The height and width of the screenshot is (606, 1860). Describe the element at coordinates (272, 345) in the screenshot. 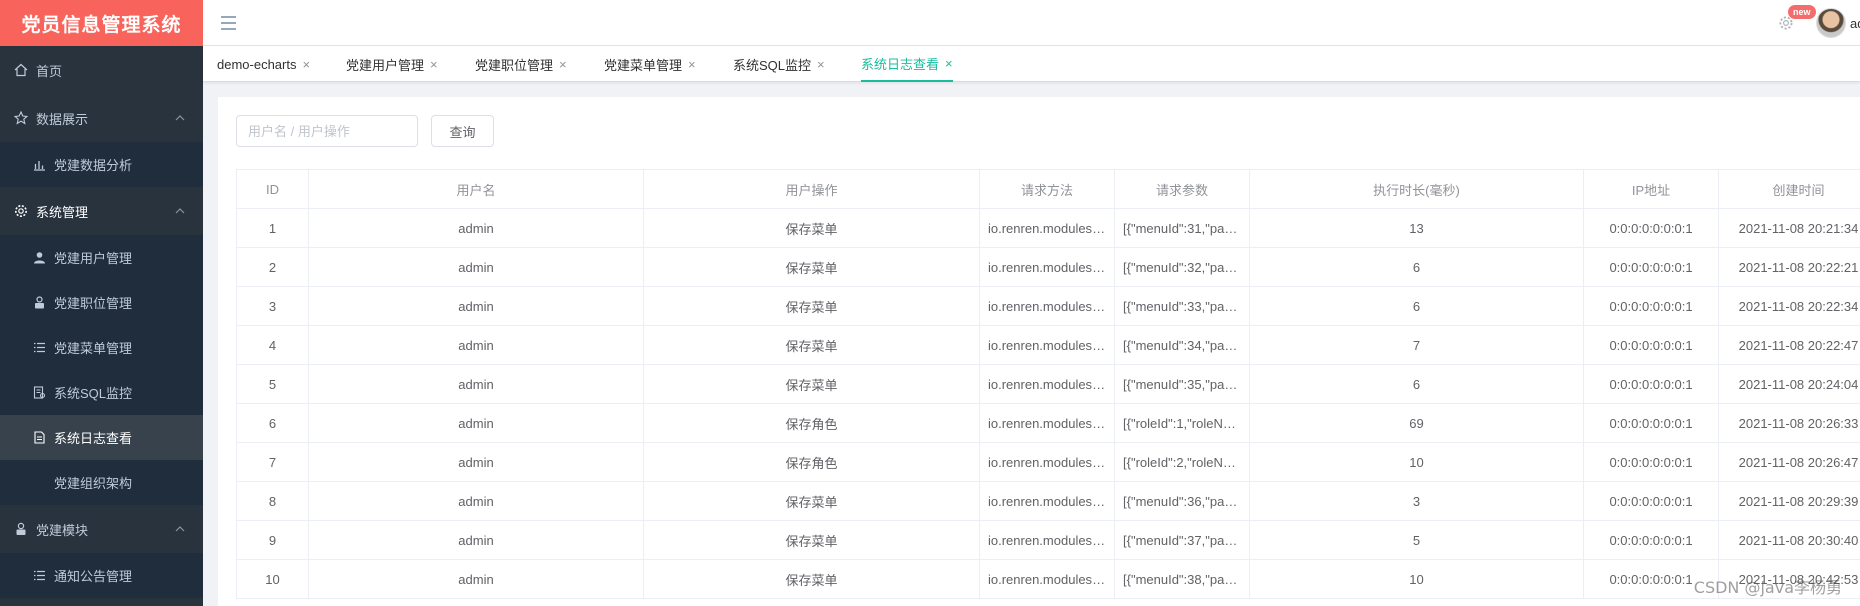

I see `log-id: 4` at that location.